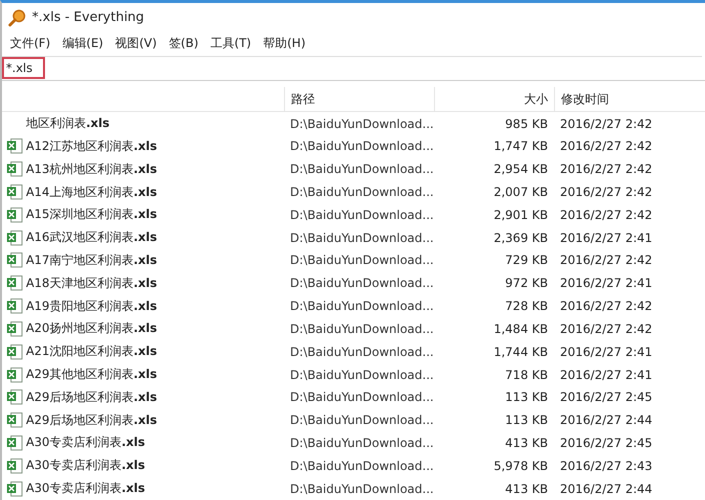 The width and height of the screenshot is (705, 500). Describe the element at coordinates (92, 260) in the screenshot. I see `file-name: A17南宁地区利润表.xls` at that location.